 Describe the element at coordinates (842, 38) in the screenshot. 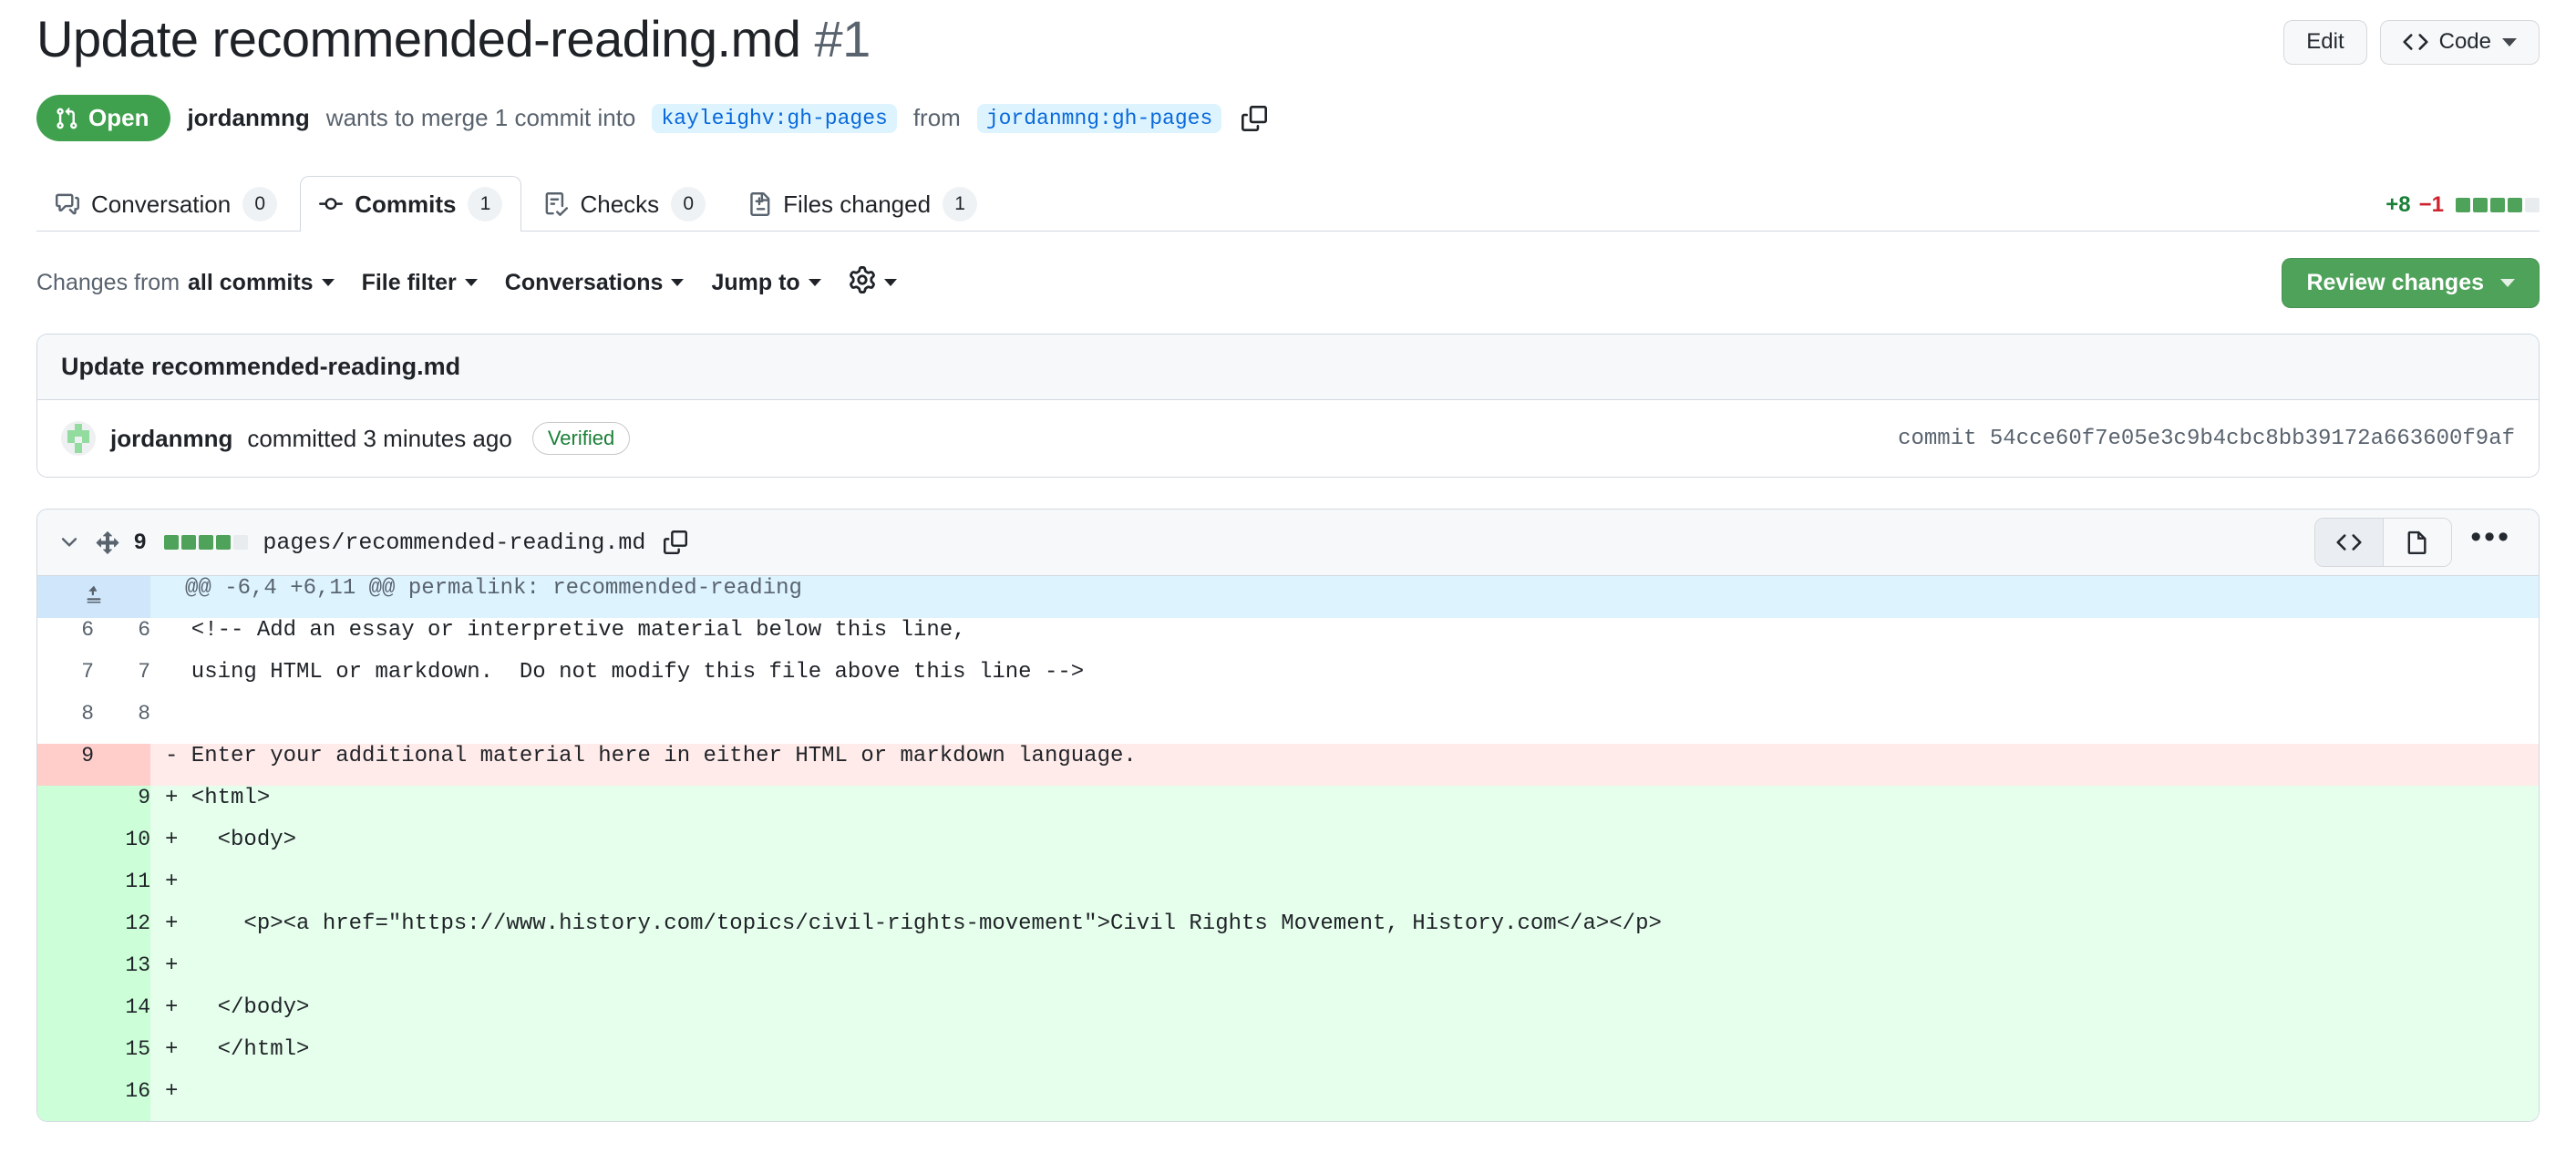

I see `pr-number: #1` at that location.